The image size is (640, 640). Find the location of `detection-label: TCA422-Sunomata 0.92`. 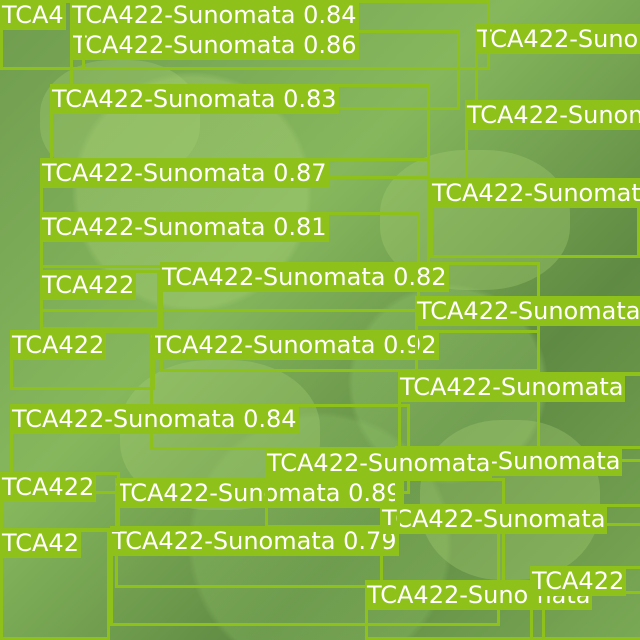

detection-label: TCA422-Sunomata 0.92 is located at coordinates (294, 345).